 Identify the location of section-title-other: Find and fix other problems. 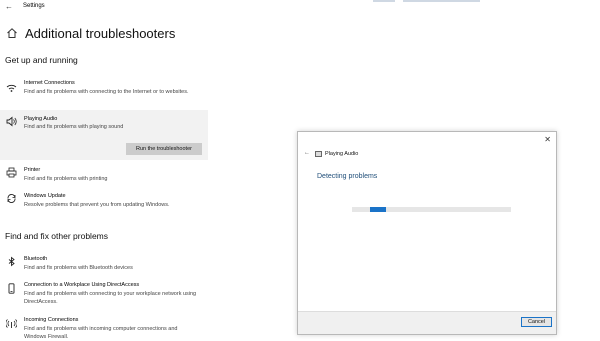
(56, 236).